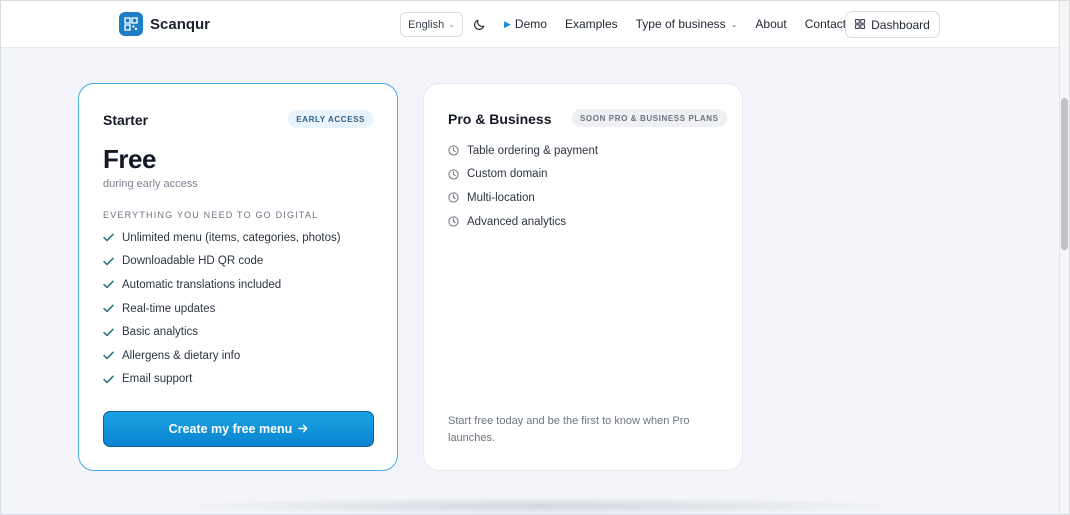 Image resolution: width=1070 pixels, height=515 pixels. I want to click on dashboard-button: Dashboard, so click(892, 24).